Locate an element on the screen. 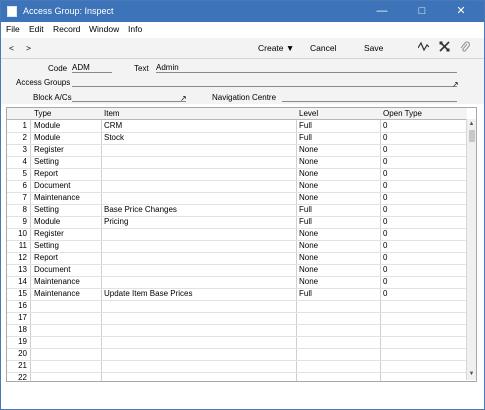 Image resolution: width=485 pixels, height=410 pixels. code-field: ADM is located at coordinates (92, 68).